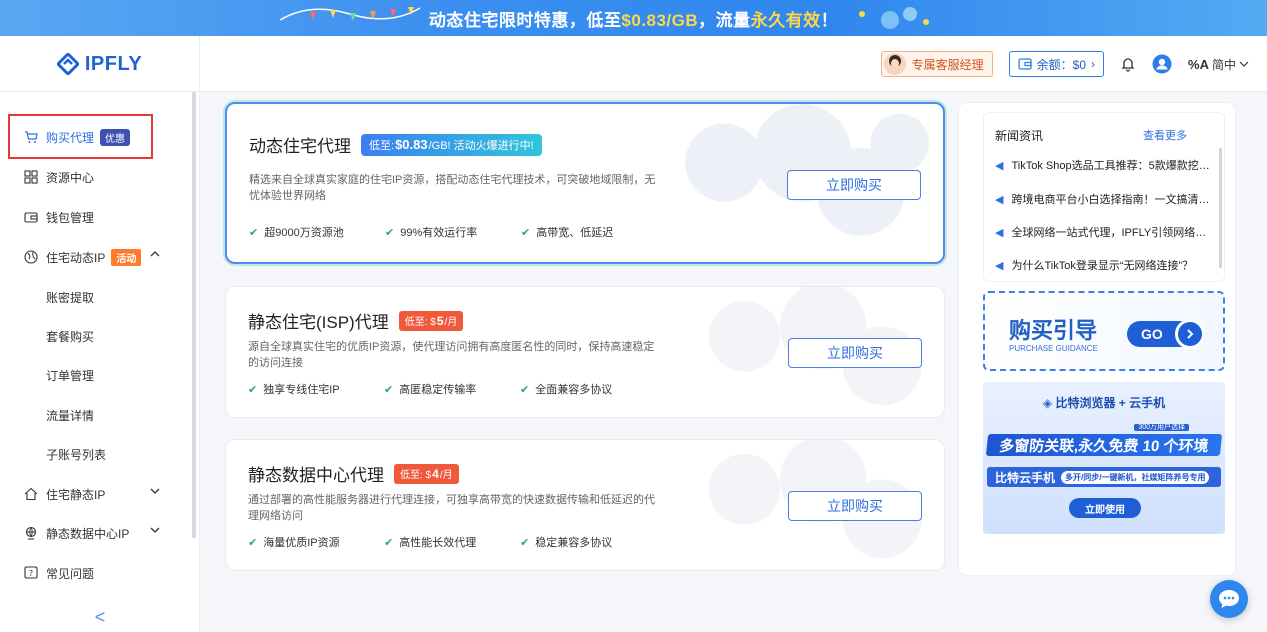 The image size is (1267, 632). What do you see at coordinates (567, 233) in the screenshot?
I see `feature-item: ✔ 高带宽、低延迟` at bounding box center [567, 233].